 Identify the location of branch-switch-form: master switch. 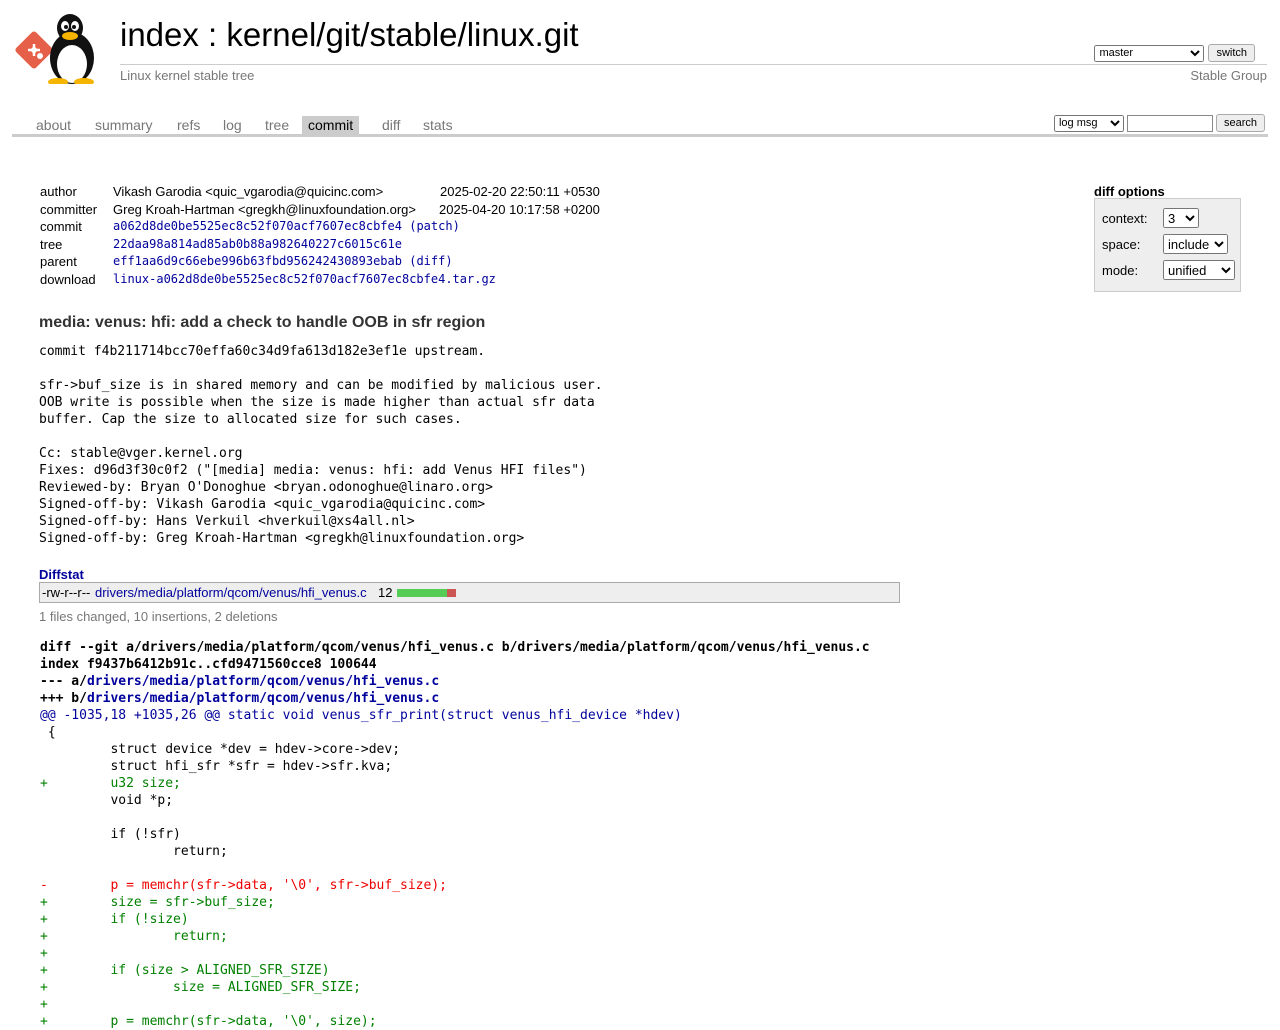
(1174, 53).